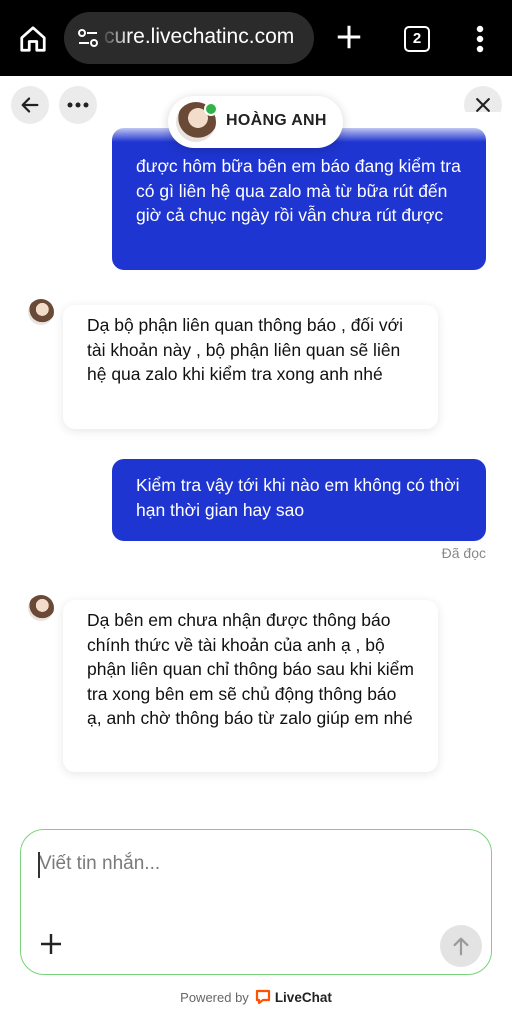  I want to click on more-options-button, so click(78, 105).